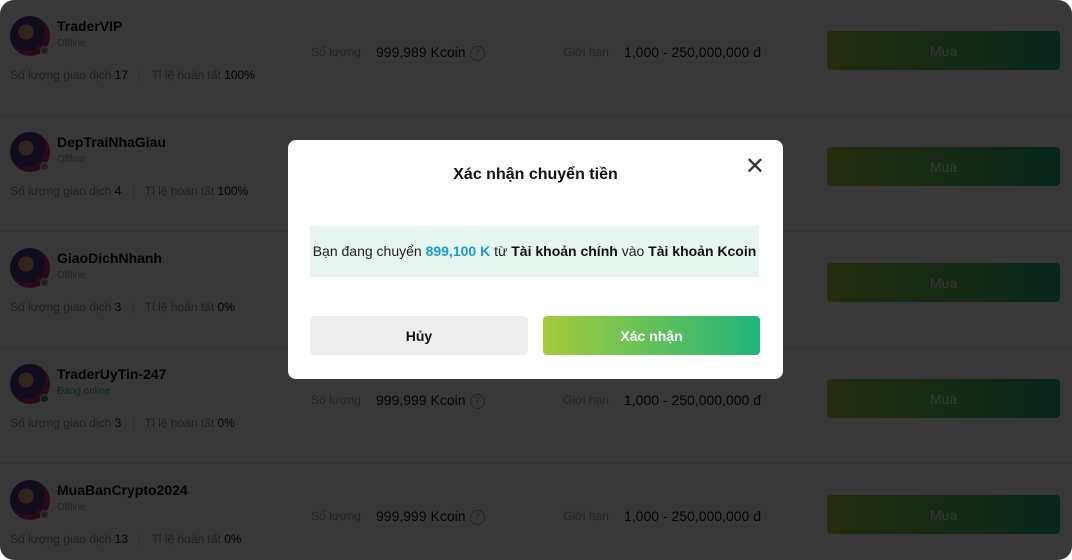  What do you see at coordinates (501, 251) in the screenshot?
I see `message-from: từ` at bounding box center [501, 251].